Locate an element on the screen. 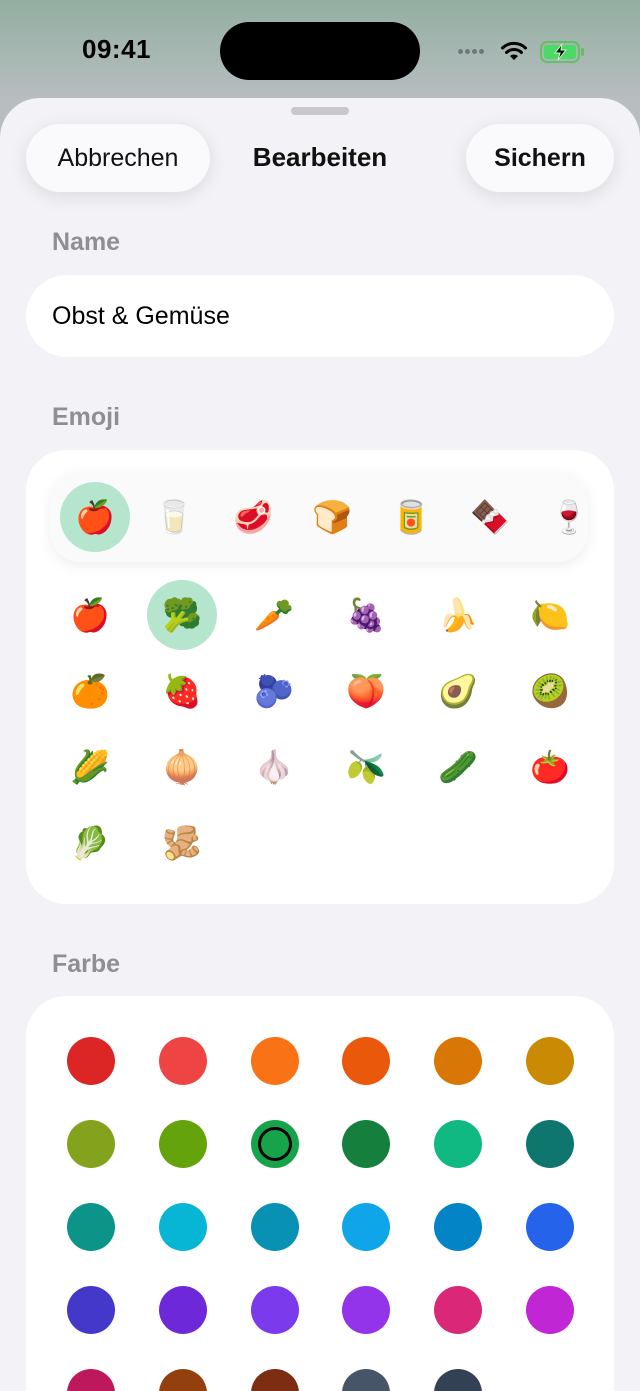 Image resolution: width=640 pixels, height=1391 pixels. emoji-option: 🍎 is located at coordinates (90, 615).